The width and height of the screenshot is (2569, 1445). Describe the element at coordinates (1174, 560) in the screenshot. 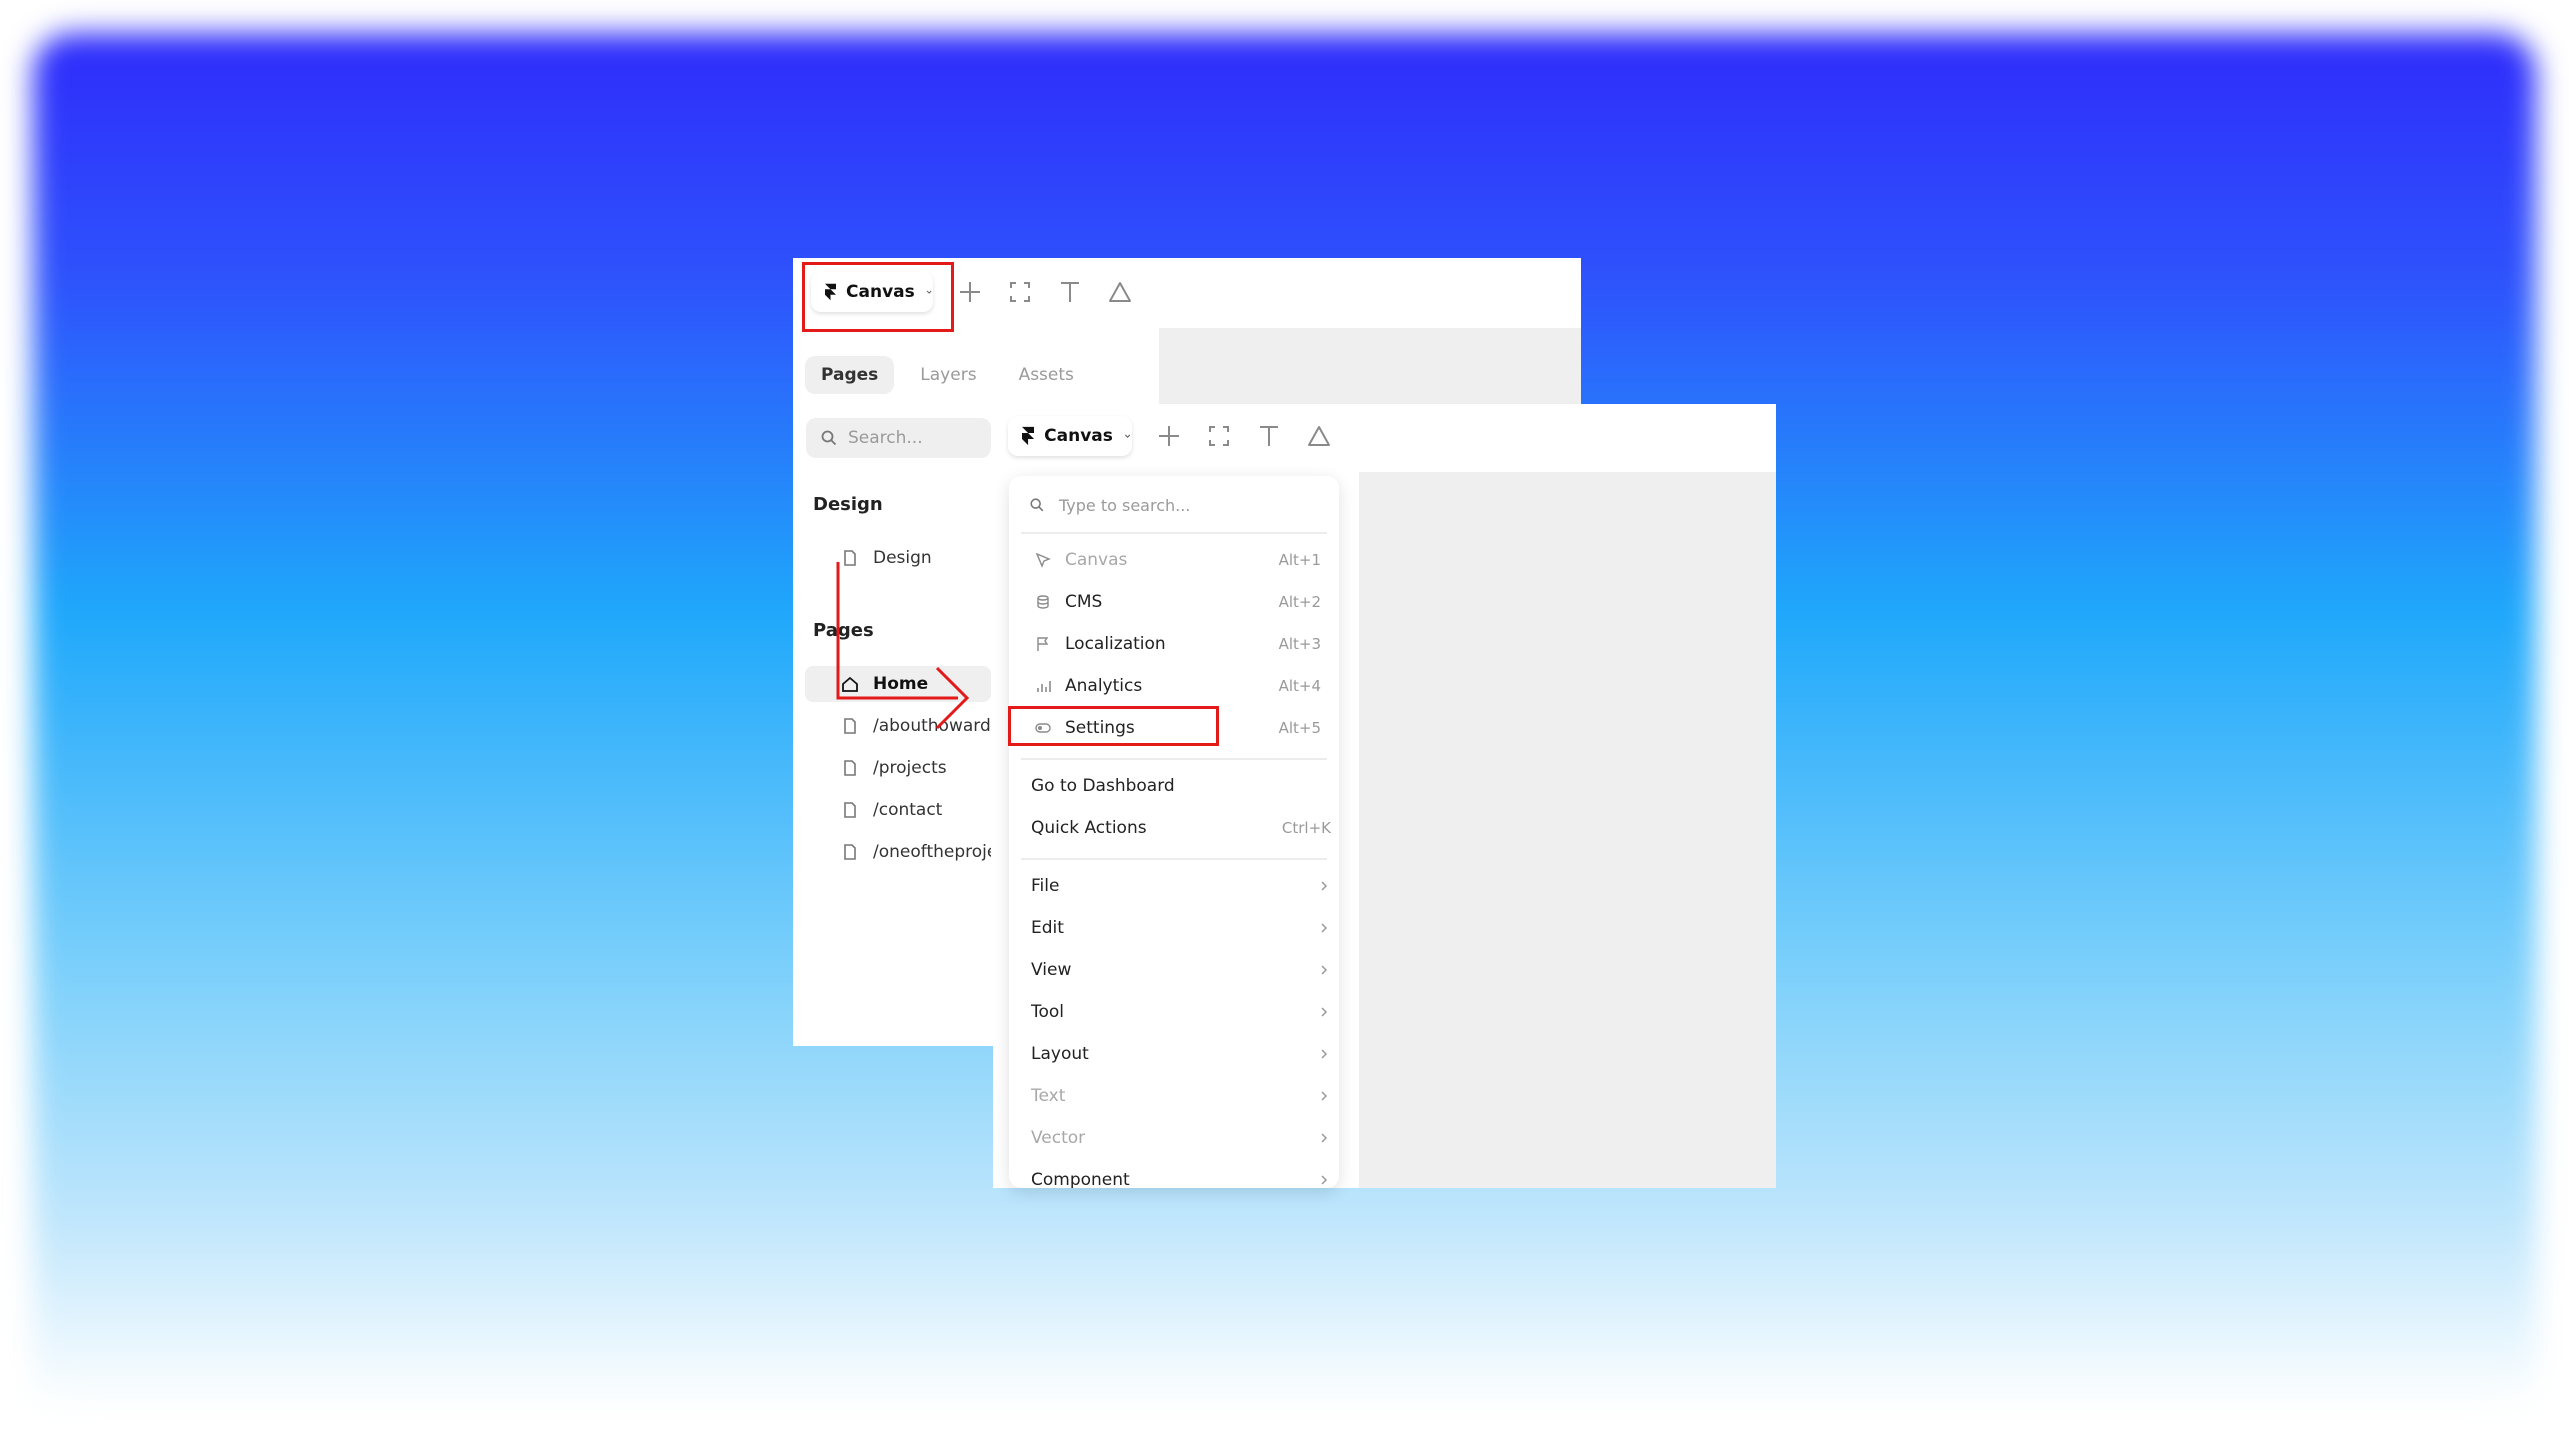

I see `menu-item-canvas: Canvas Alt+1` at that location.